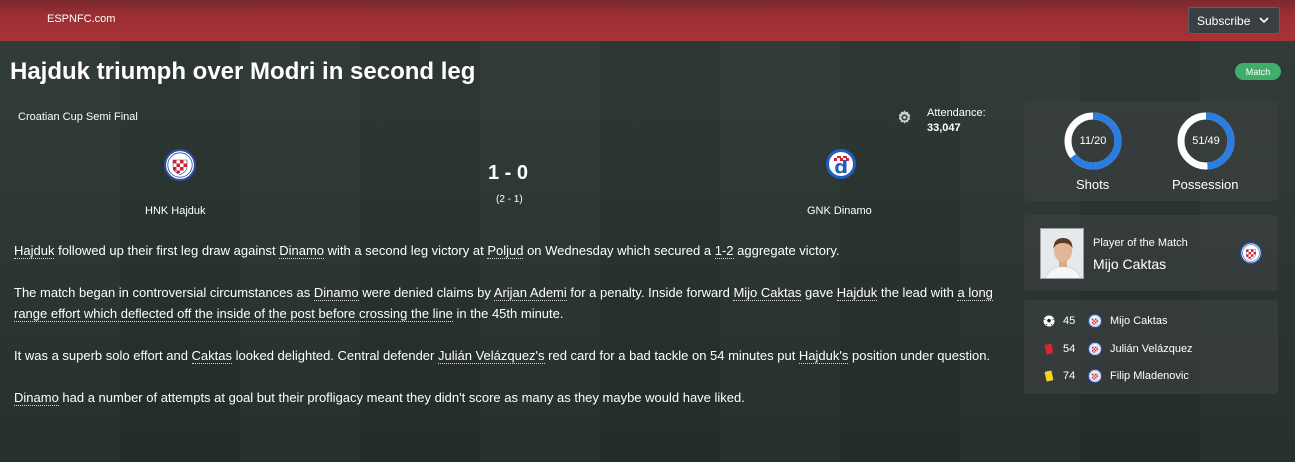 Image resolution: width=1295 pixels, height=462 pixels. I want to click on stadium-link: Poljud, so click(505, 251).